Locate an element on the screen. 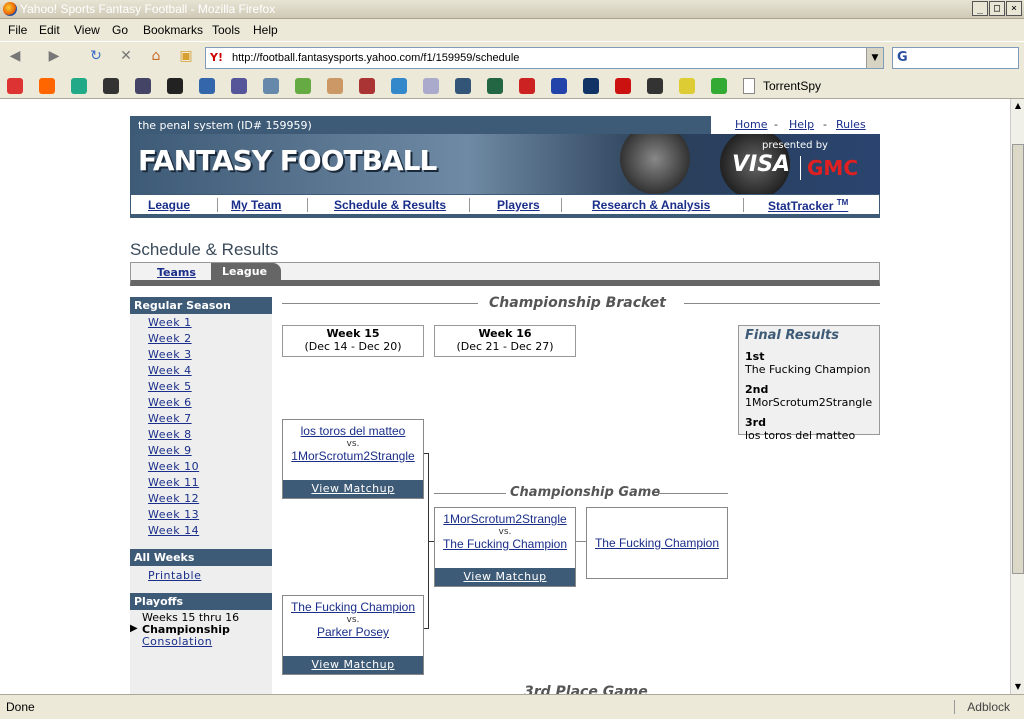 The image size is (1024, 719). current-arrow-icon: ▶ is located at coordinates (134, 628).